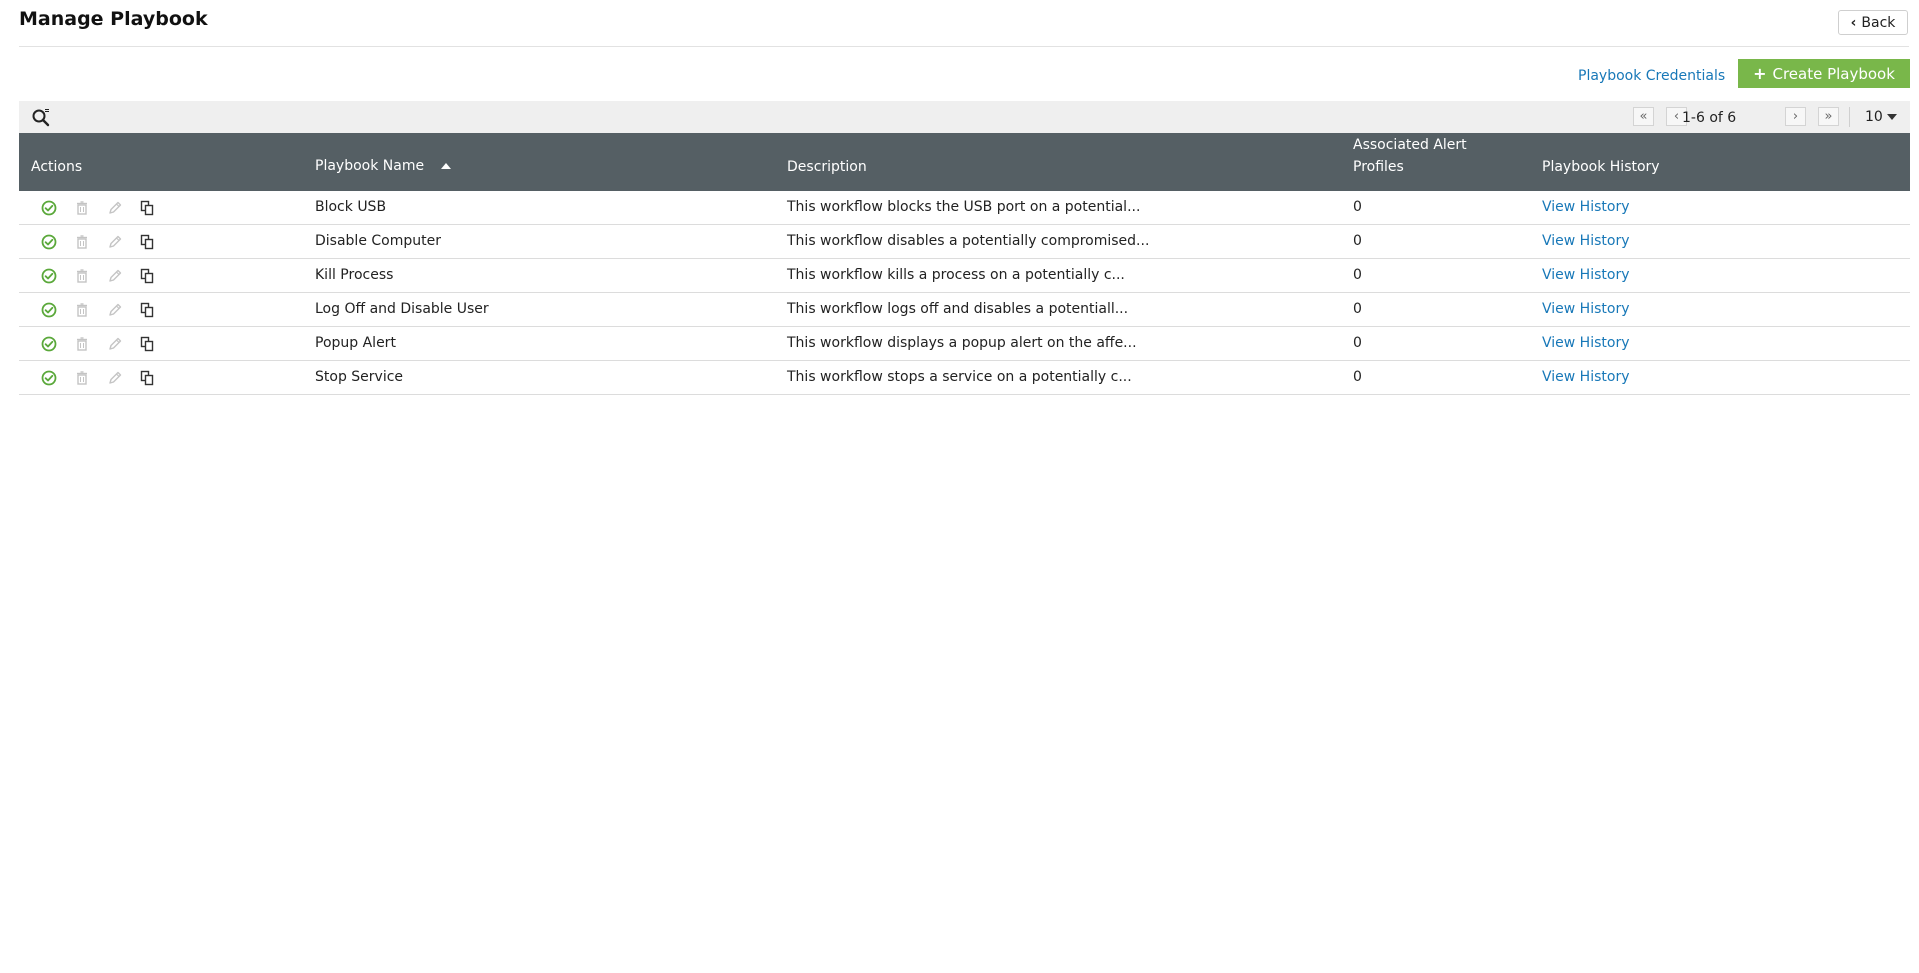 The image size is (1919, 973). What do you see at coordinates (355, 343) in the screenshot?
I see `playbook-name-cell: Popup Alert` at bounding box center [355, 343].